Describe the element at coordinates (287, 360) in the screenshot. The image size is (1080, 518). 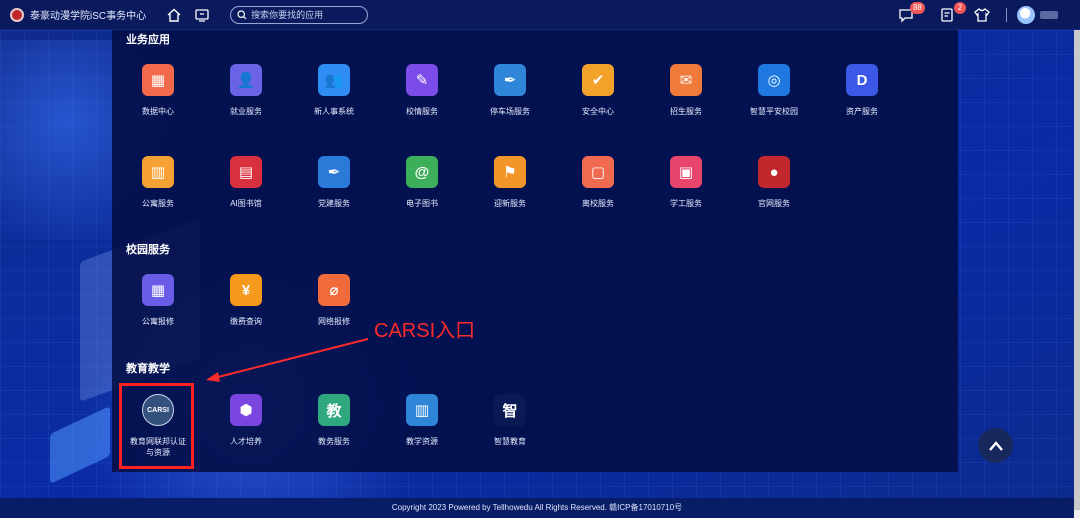
I see `annotation-arrow` at that location.